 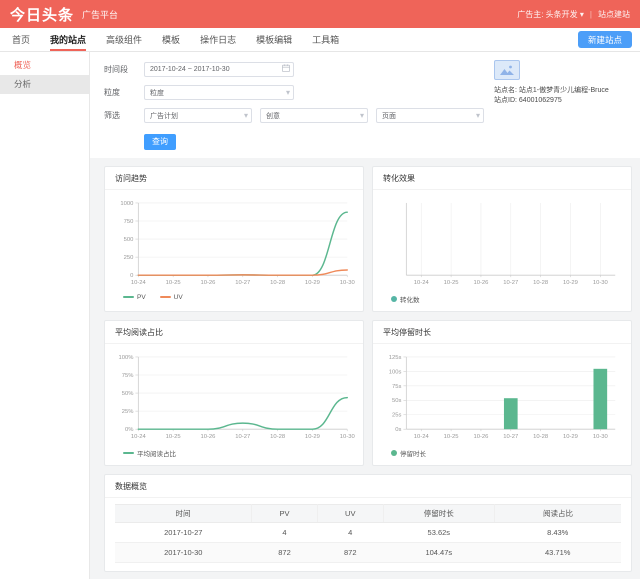 What do you see at coordinates (219, 92) in the screenshot?
I see `granularity-select: 粒度` at bounding box center [219, 92].